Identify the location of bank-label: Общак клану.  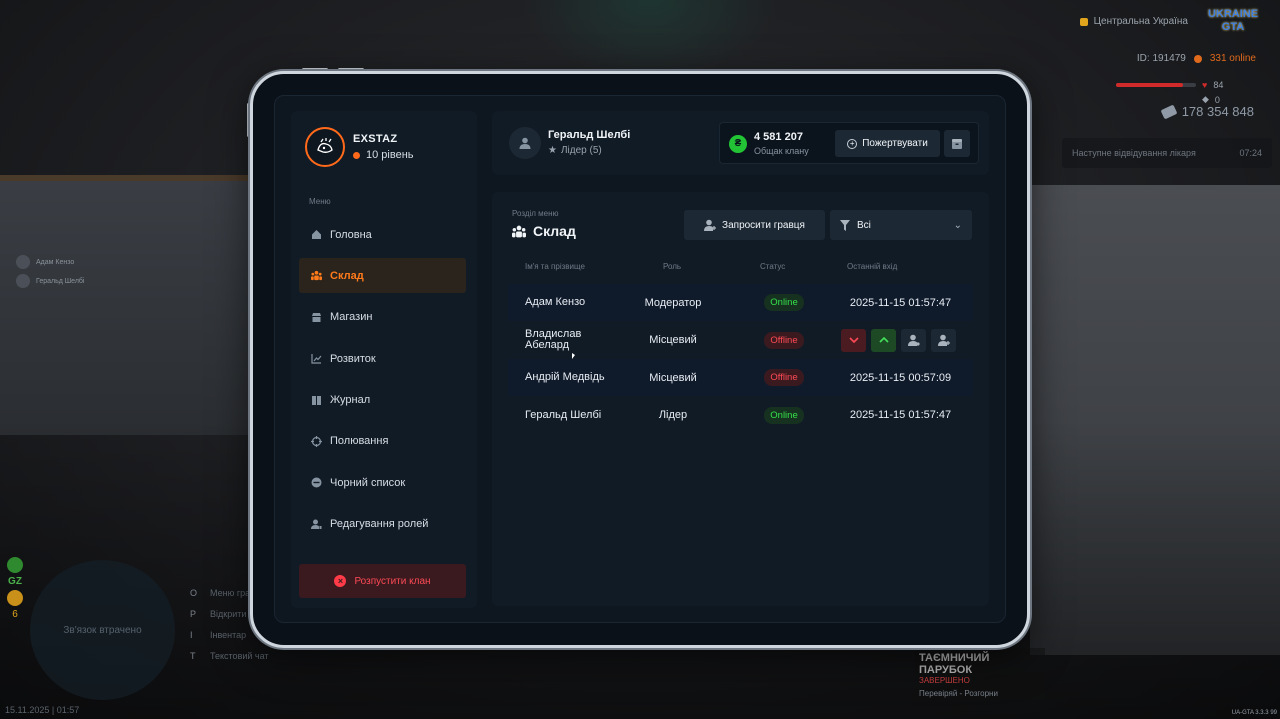
(781, 151).